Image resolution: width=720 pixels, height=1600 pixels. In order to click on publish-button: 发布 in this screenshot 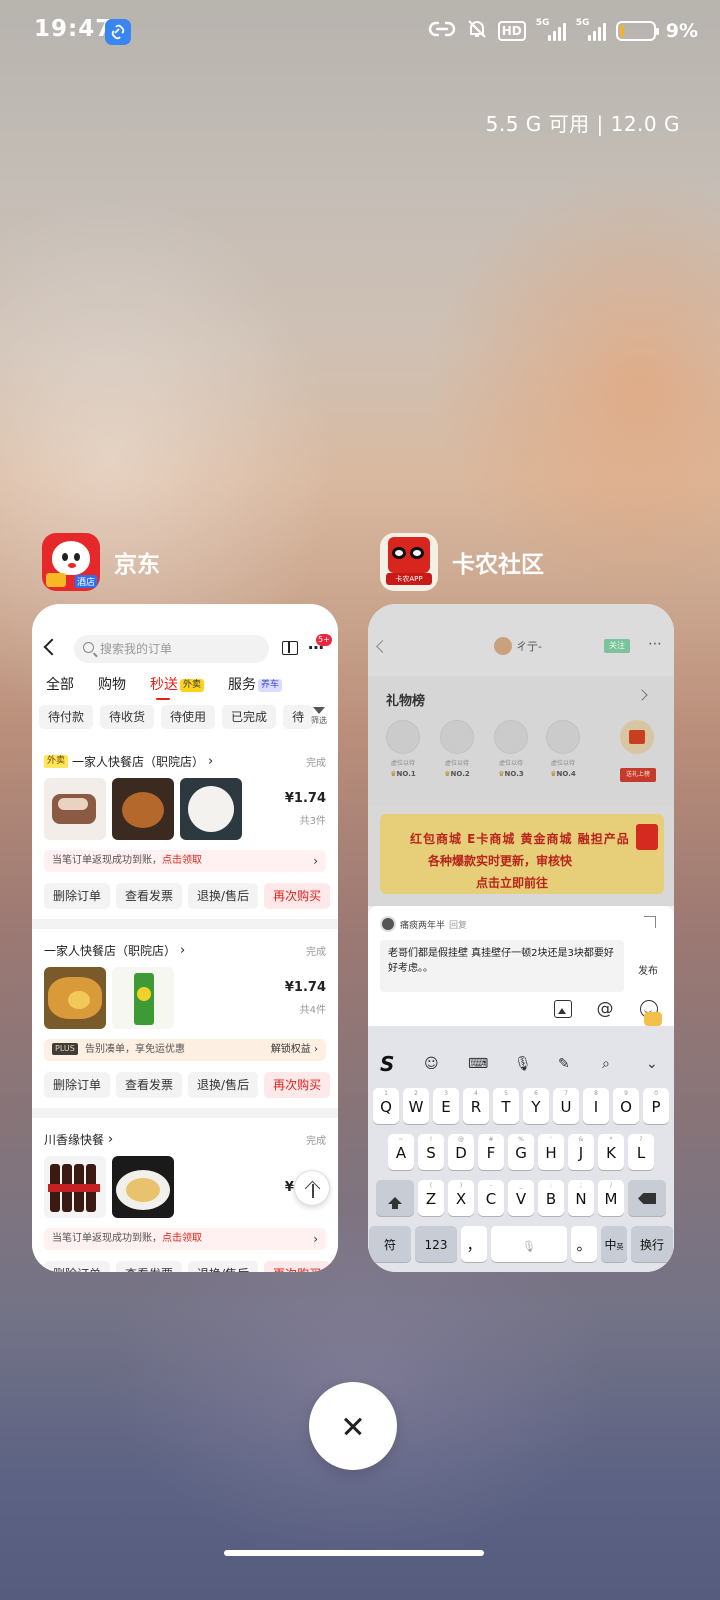, I will do `click(648, 969)`.